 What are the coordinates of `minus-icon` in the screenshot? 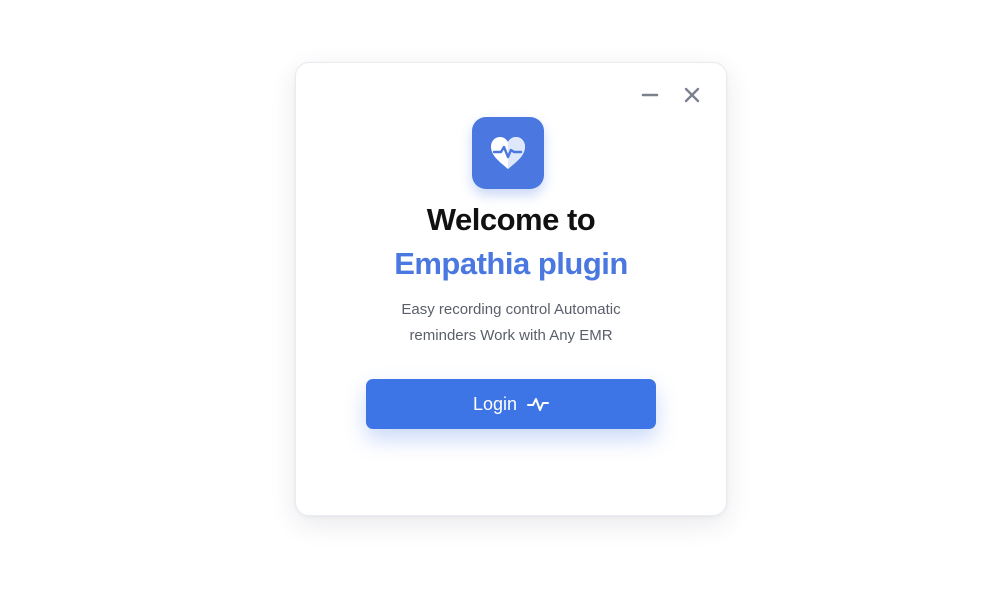 It's located at (650, 95).